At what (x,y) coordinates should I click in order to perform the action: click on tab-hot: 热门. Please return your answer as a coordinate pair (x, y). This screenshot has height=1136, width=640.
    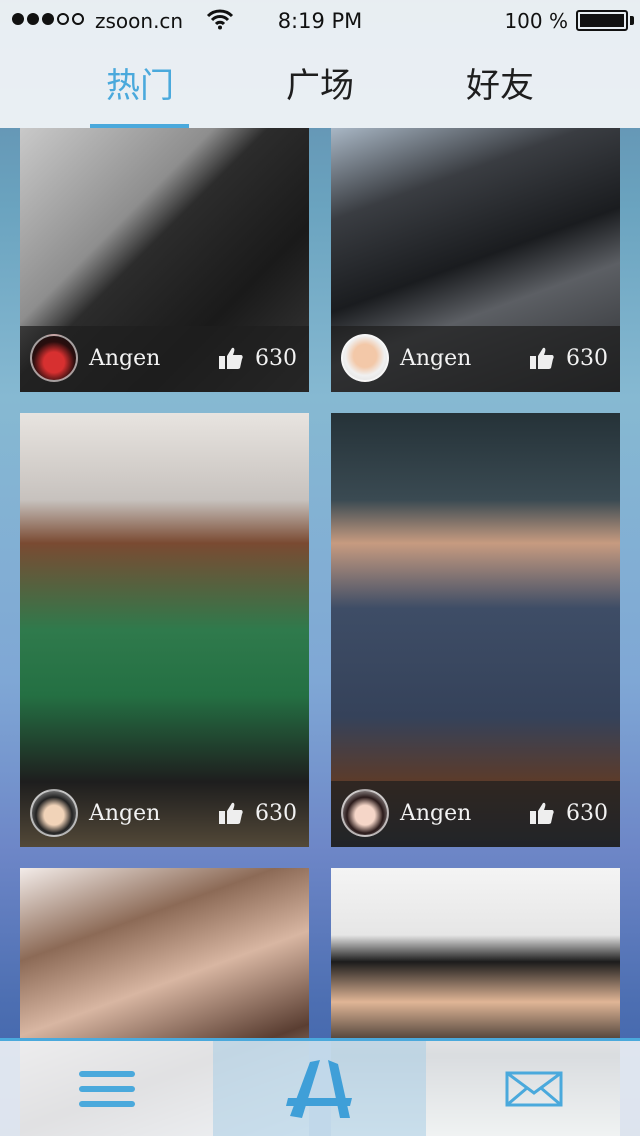
    Looking at the image, I should click on (140, 93).